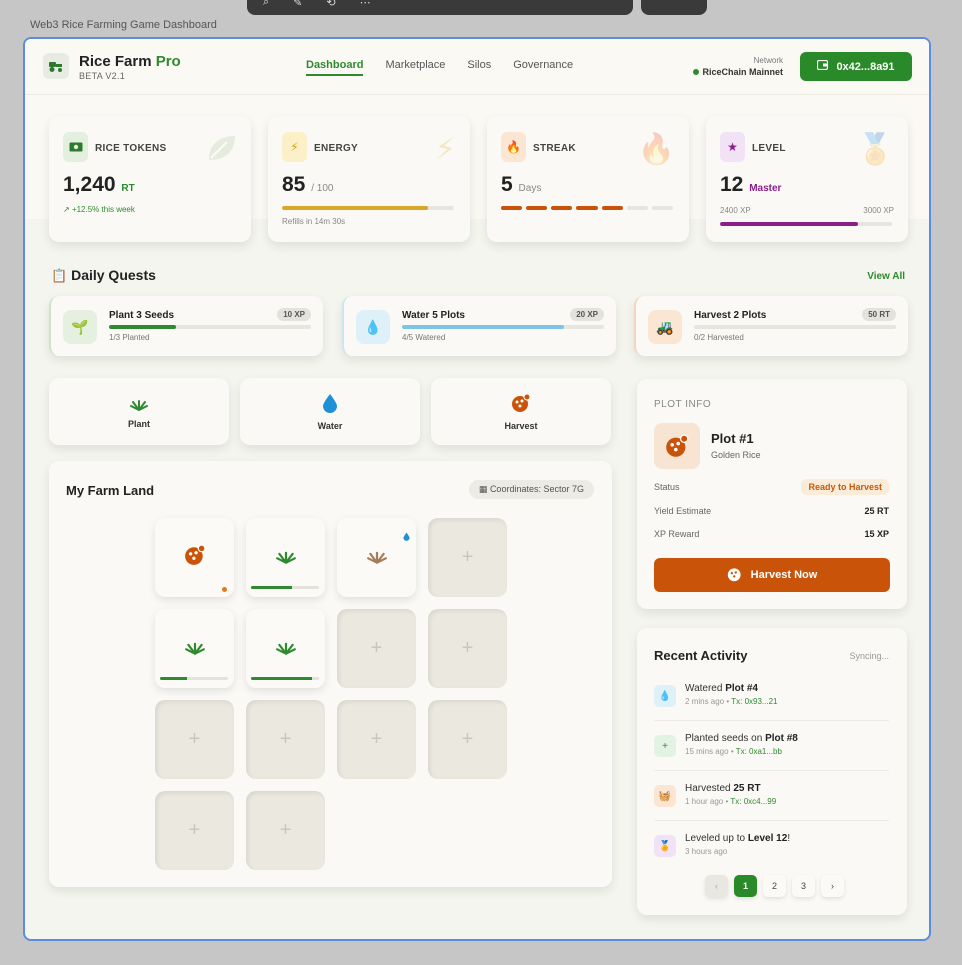 The image size is (962, 965). What do you see at coordinates (483, 489) in the screenshot?
I see `grid-icon: ▦` at bounding box center [483, 489].